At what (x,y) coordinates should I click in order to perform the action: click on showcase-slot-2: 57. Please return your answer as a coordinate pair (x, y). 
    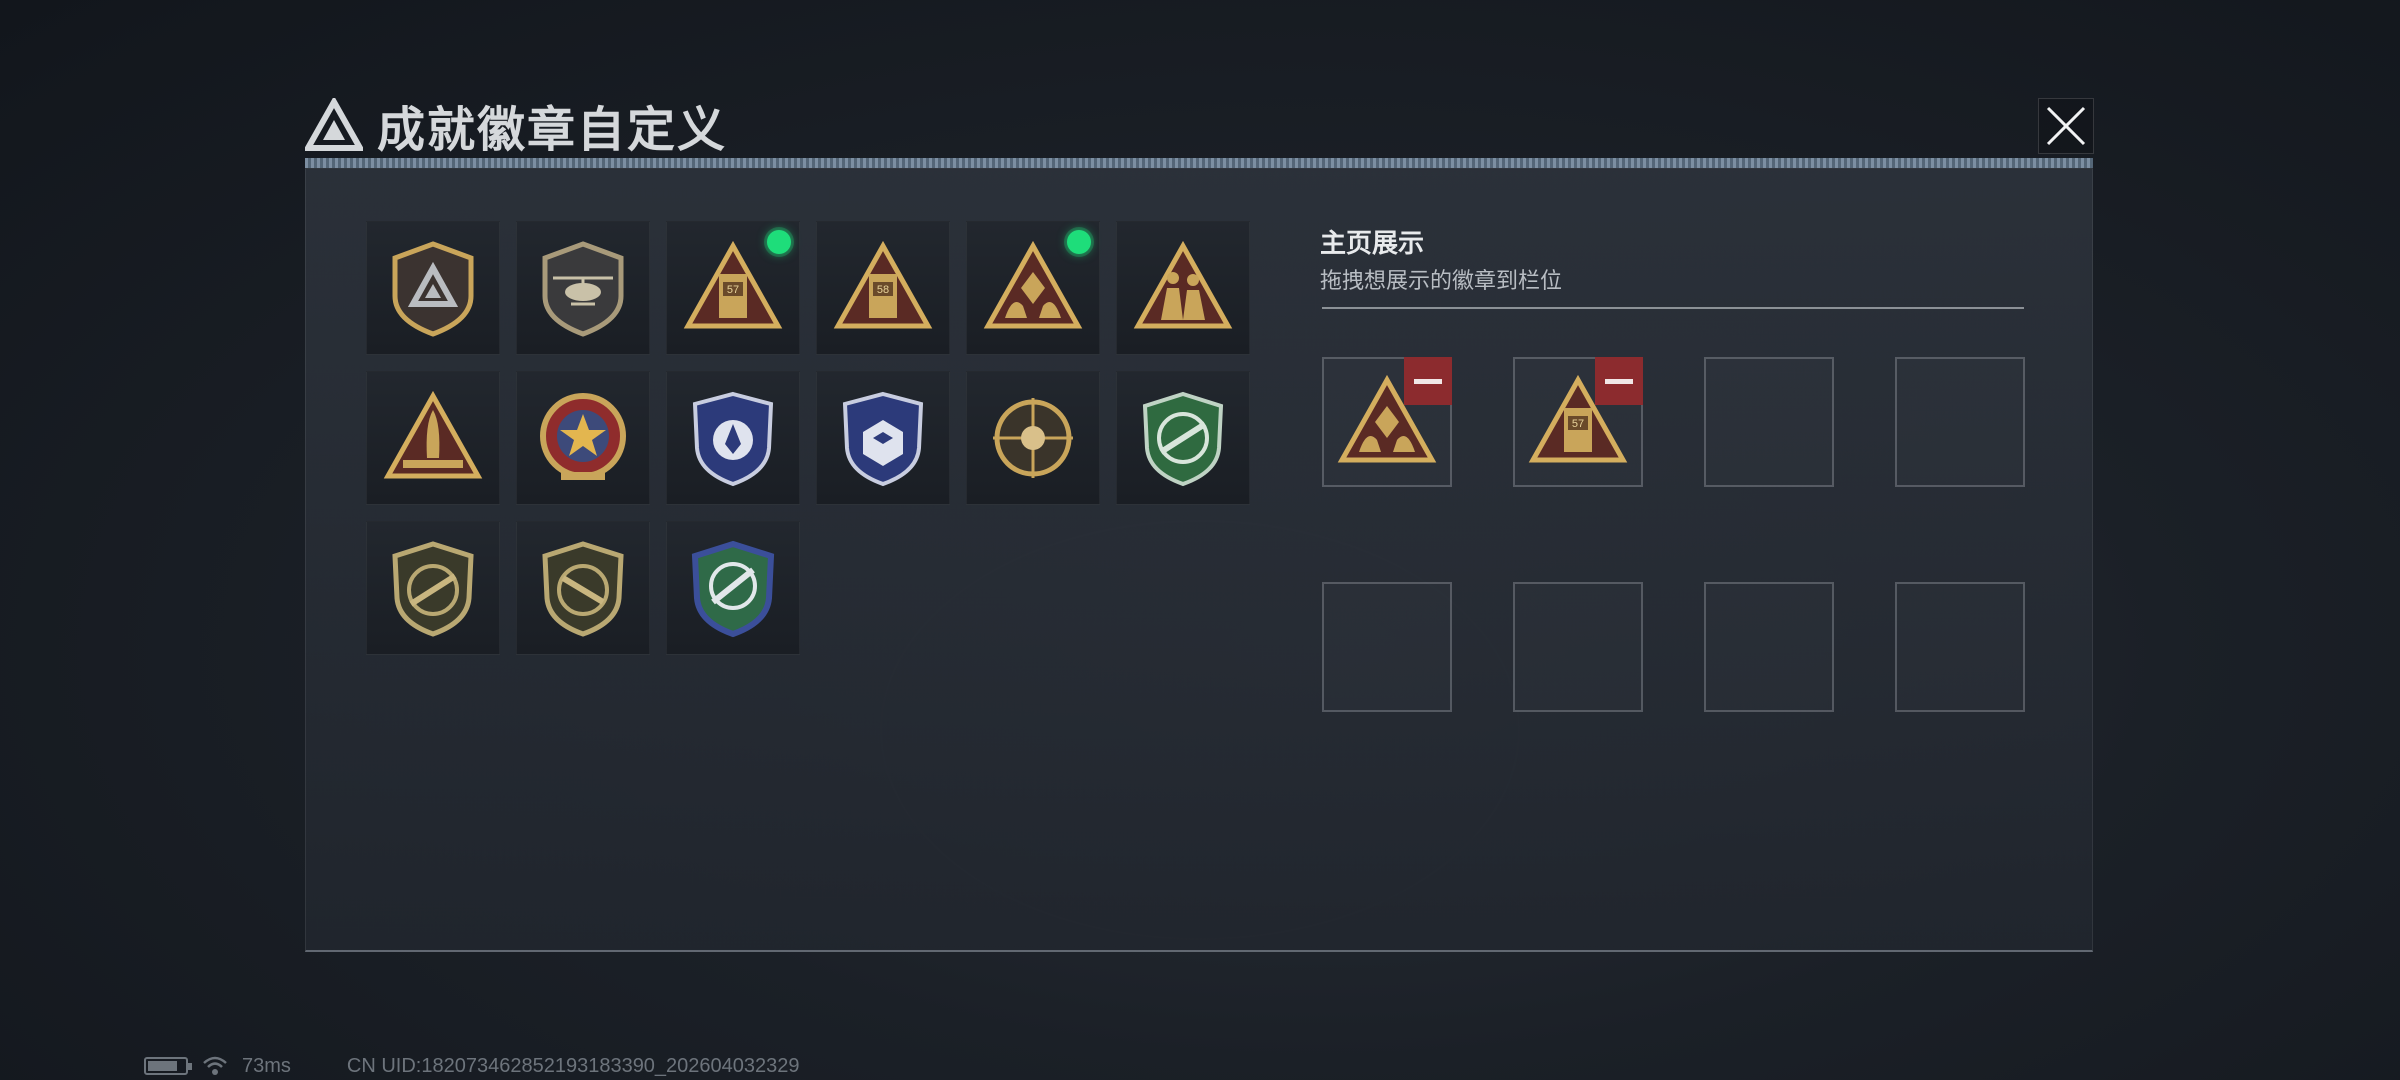
    Looking at the image, I should click on (1578, 422).